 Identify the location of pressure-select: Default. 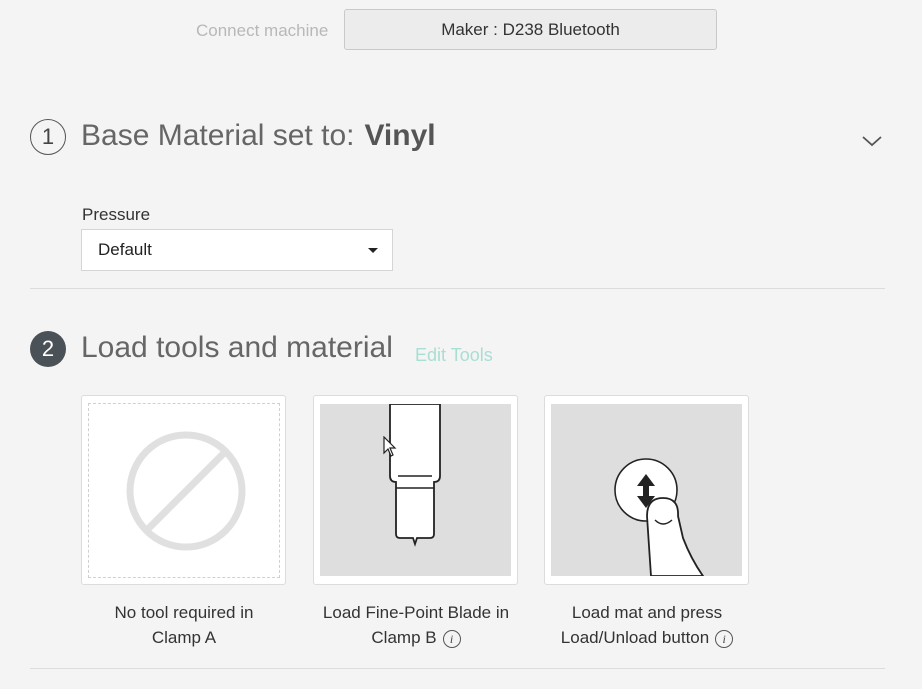
(237, 250).